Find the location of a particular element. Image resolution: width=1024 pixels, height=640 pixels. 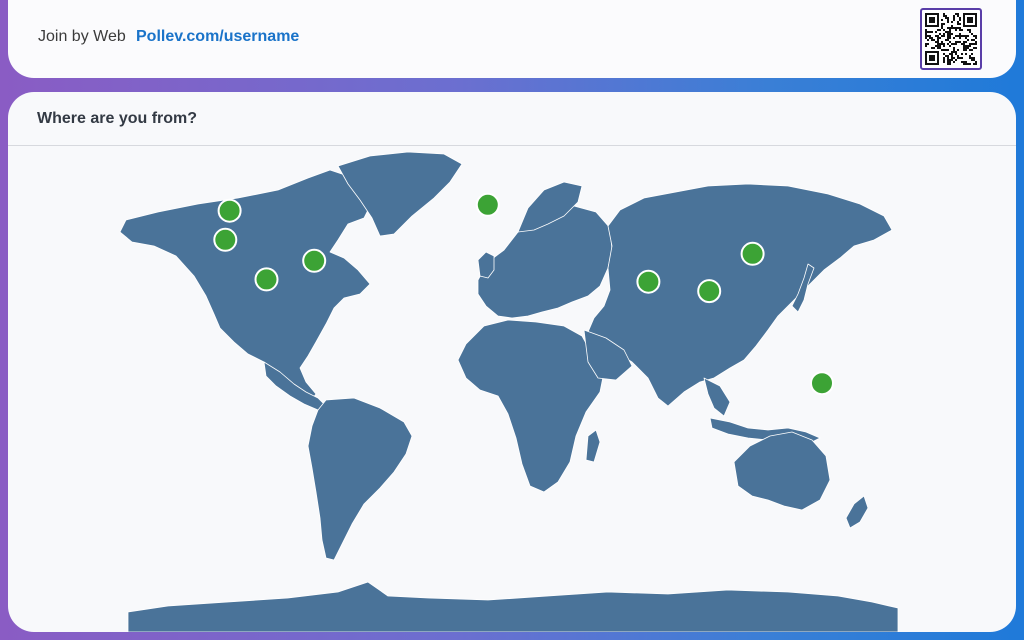

poll-question: Where are you from? is located at coordinates (117, 118).